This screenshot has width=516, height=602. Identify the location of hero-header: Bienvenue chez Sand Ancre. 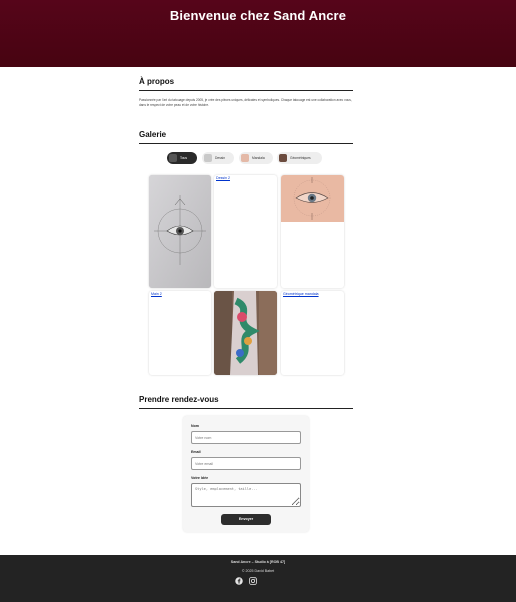
(258, 33).